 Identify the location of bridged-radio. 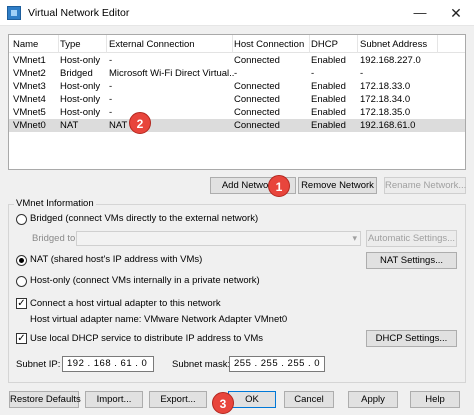
(21, 219).